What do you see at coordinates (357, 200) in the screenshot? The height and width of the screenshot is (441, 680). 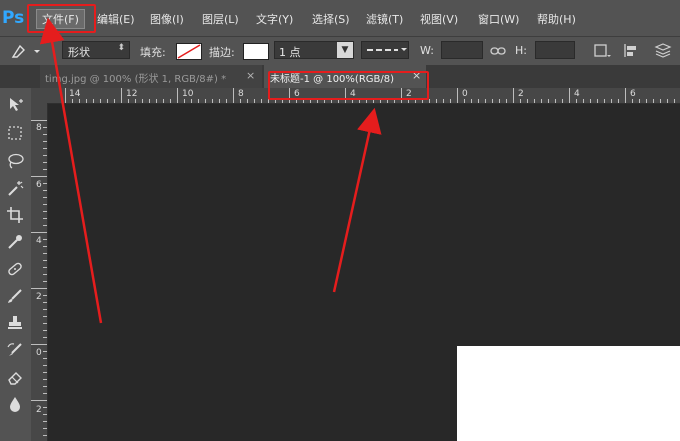 I see `annotation-arrow-tab` at bounding box center [357, 200].